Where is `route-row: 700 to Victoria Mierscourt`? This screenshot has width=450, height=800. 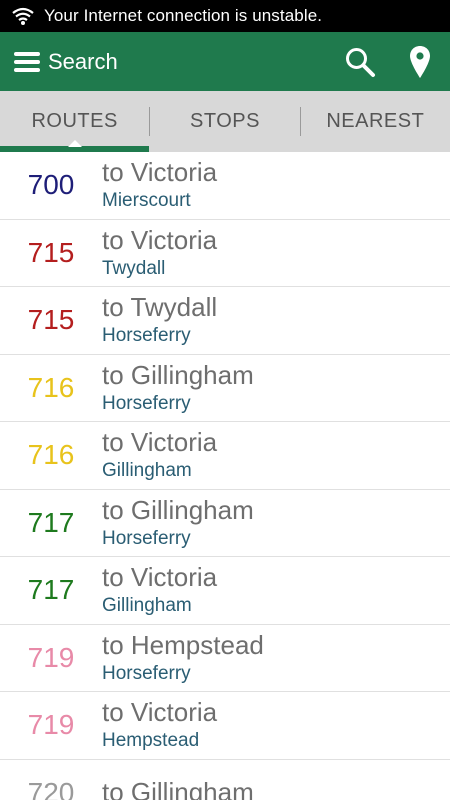
route-row: 700 to Victoria Mierscourt is located at coordinates (225, 186).